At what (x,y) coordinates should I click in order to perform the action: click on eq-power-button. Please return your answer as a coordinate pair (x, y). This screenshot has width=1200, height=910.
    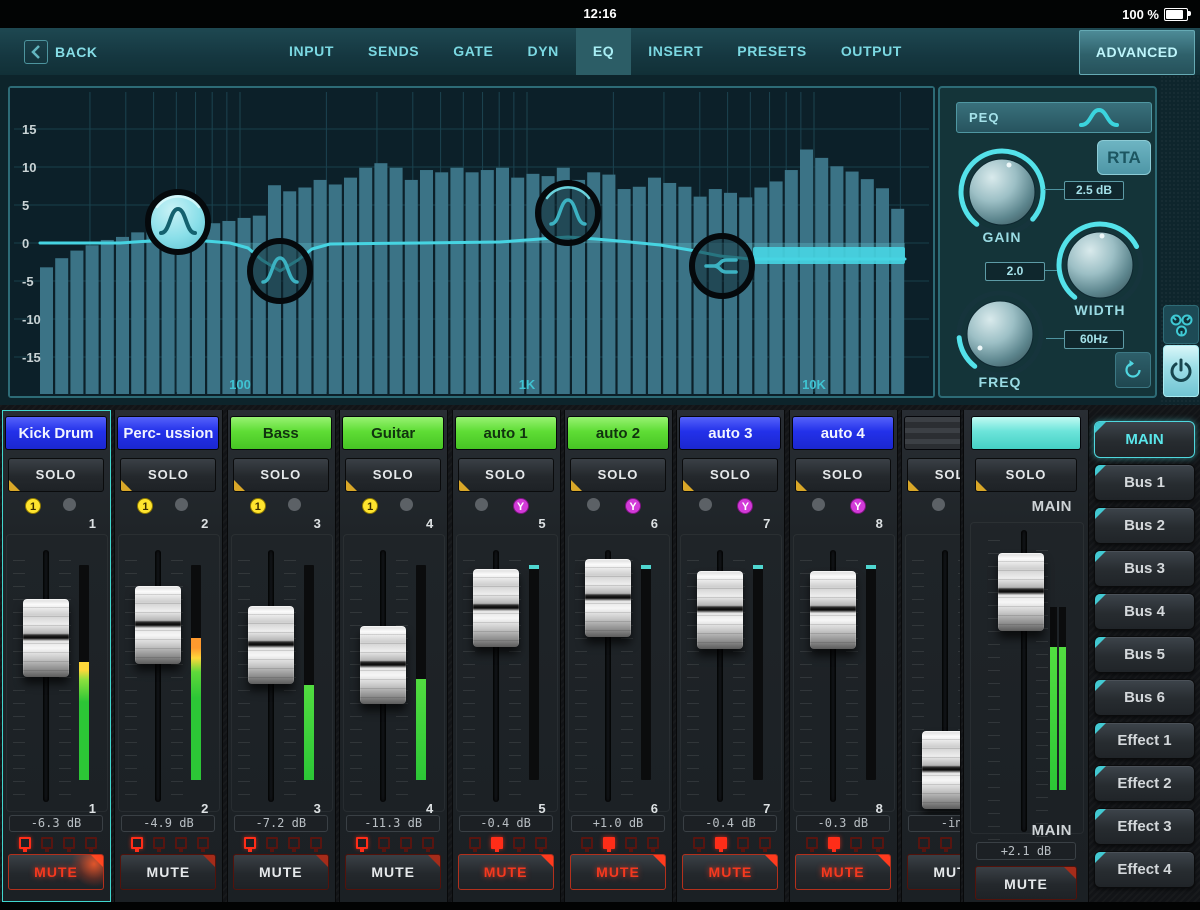
    Looking at the image, I should click on (1181, 371).